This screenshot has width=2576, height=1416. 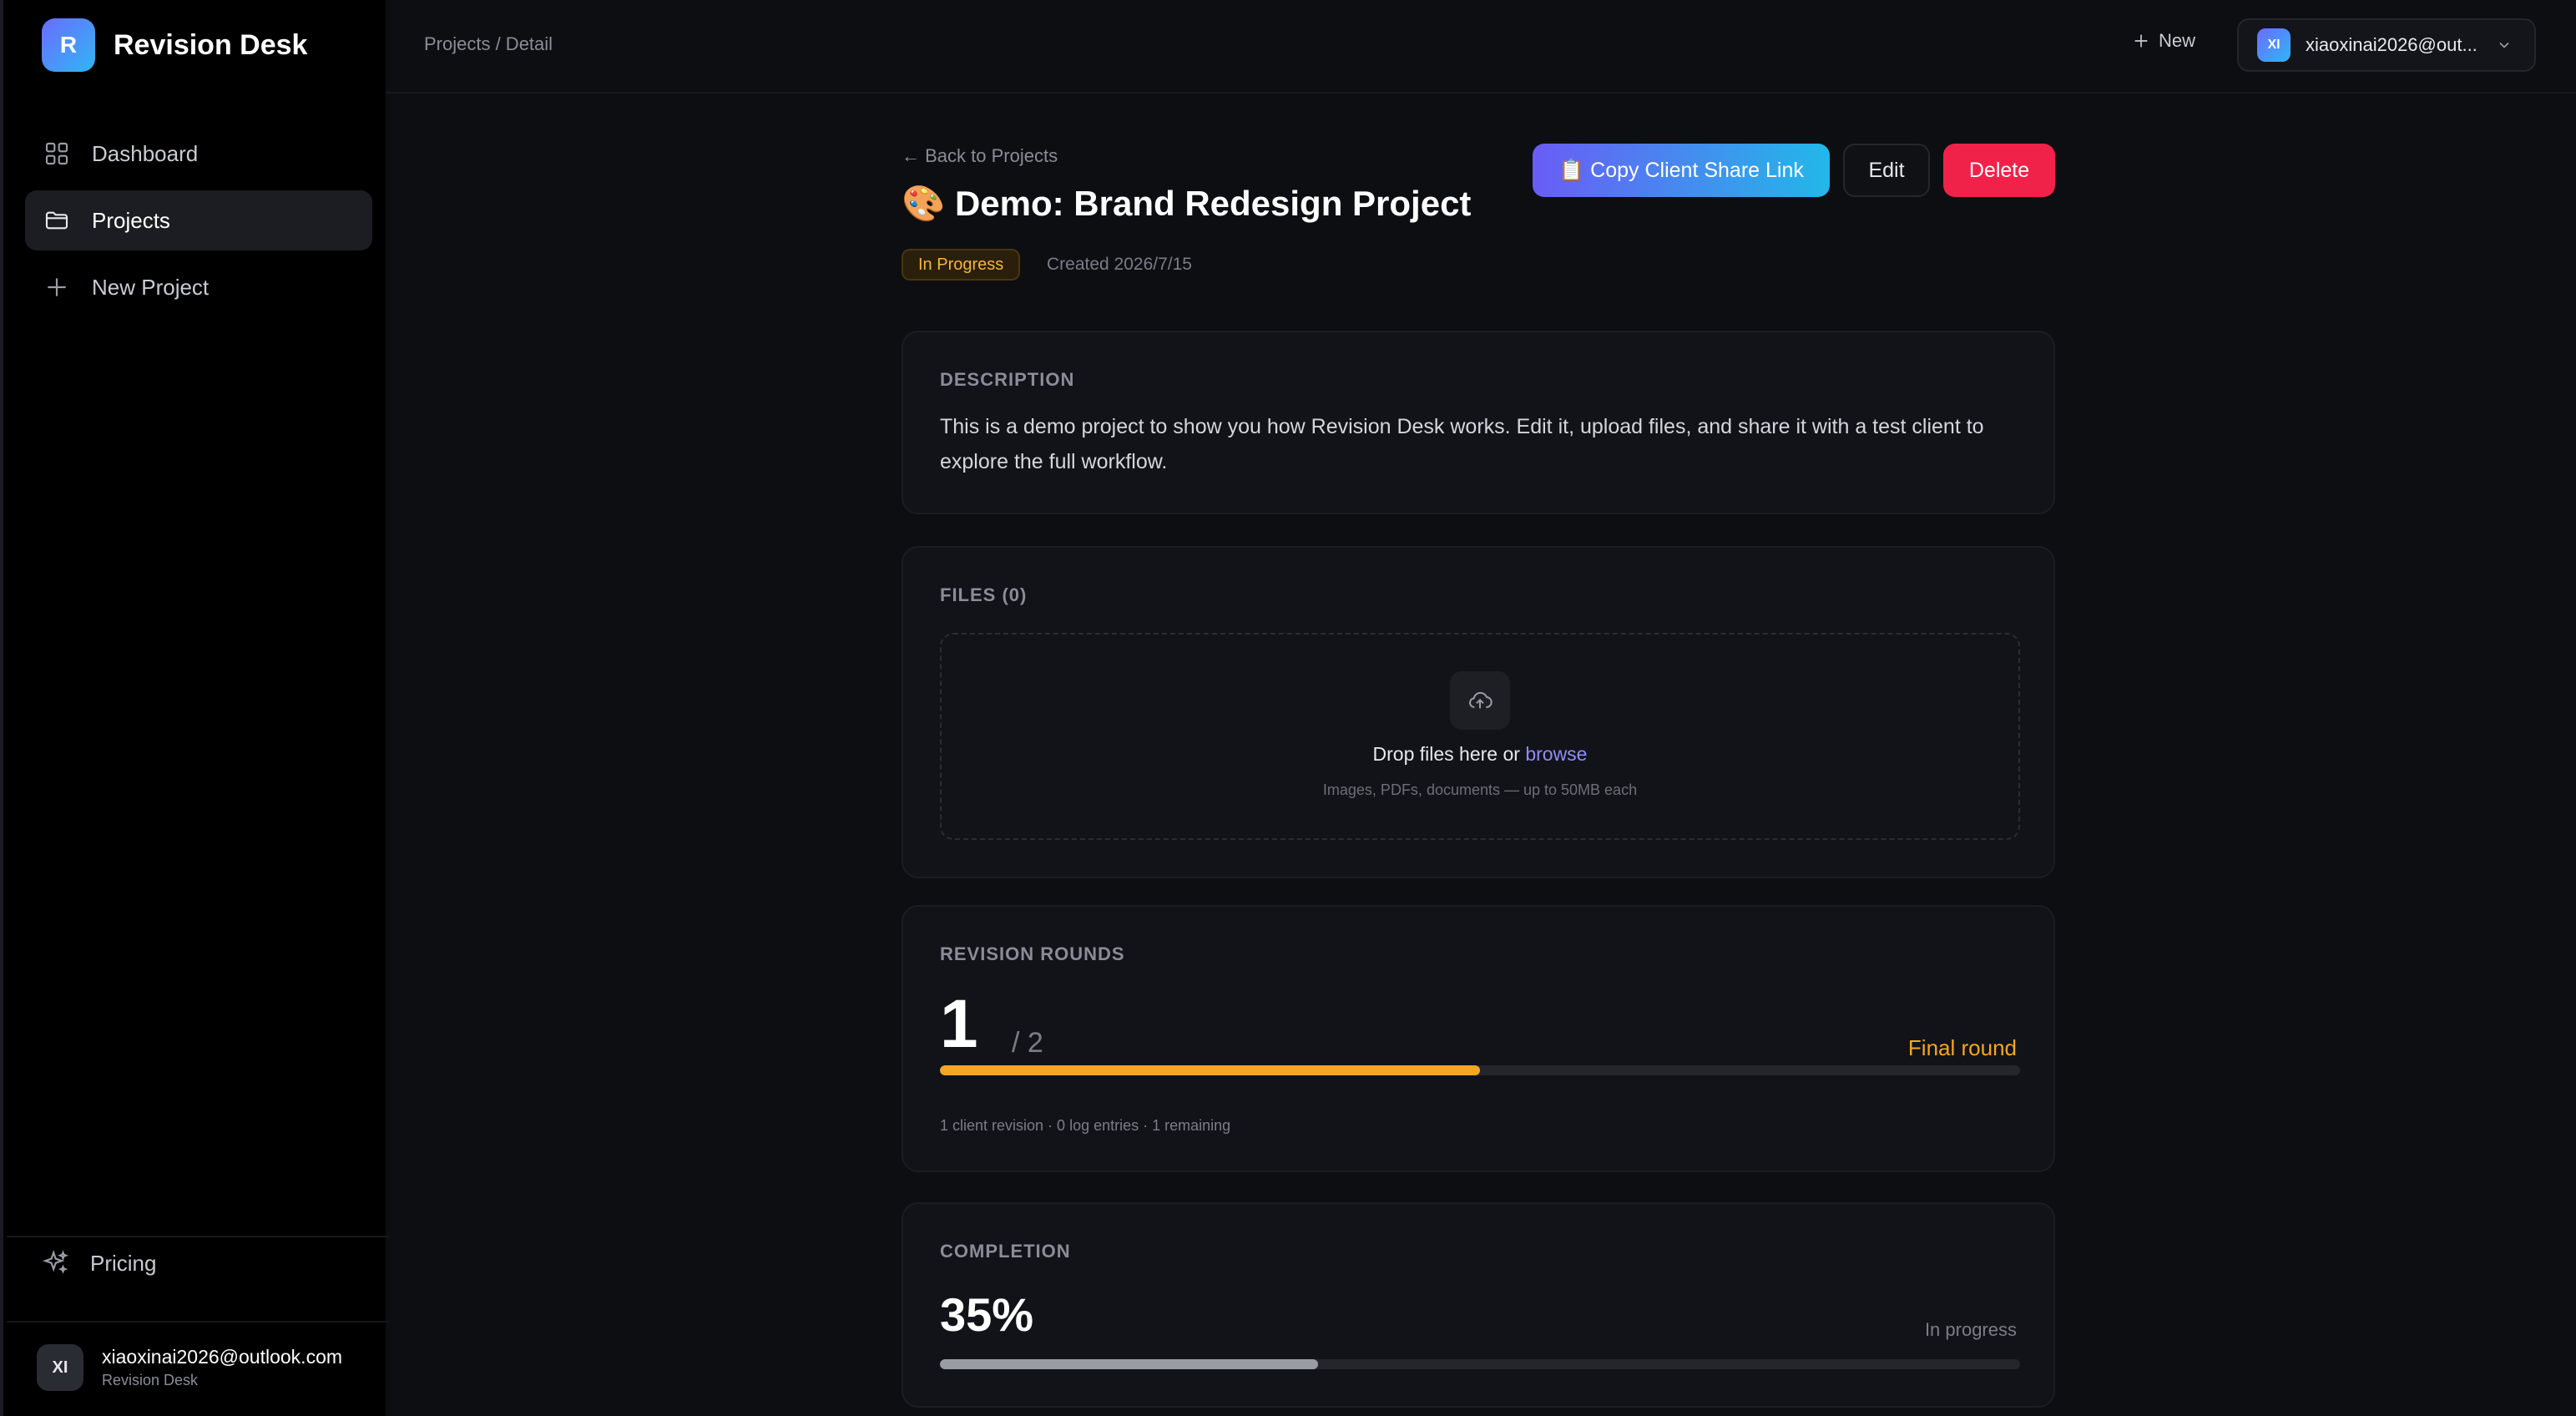 What do you see at coordinates (984, 594) in the screenshot?
I see `section-label: FILES (0)` at bounding box center [984, 594].